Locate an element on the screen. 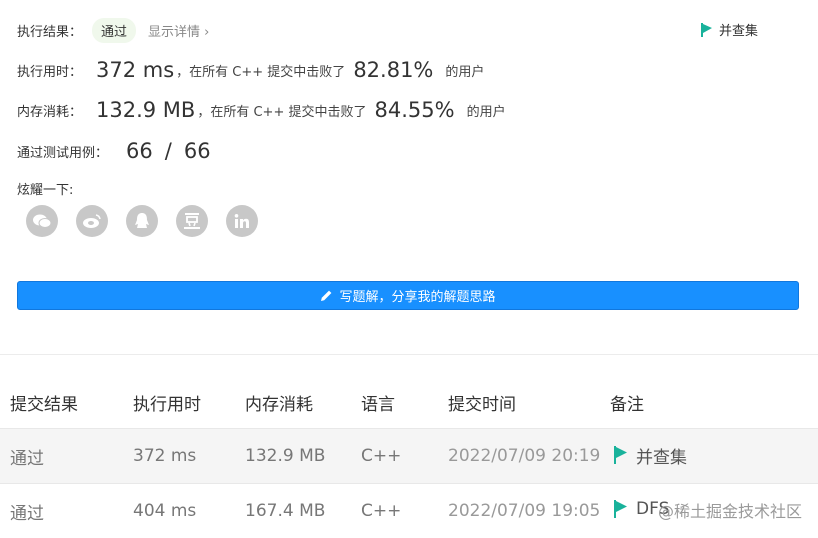 This screenshot has width=818, height=538. header-note: 备注 is located at coordinates (713, 402).